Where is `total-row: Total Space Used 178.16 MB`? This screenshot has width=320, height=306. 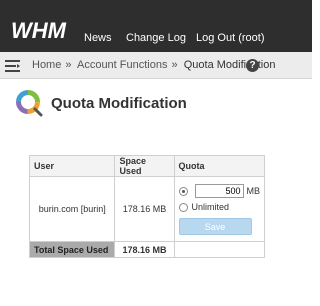 total-row: Total Space Used 178.16 MB is located at coordinates (146, 249).